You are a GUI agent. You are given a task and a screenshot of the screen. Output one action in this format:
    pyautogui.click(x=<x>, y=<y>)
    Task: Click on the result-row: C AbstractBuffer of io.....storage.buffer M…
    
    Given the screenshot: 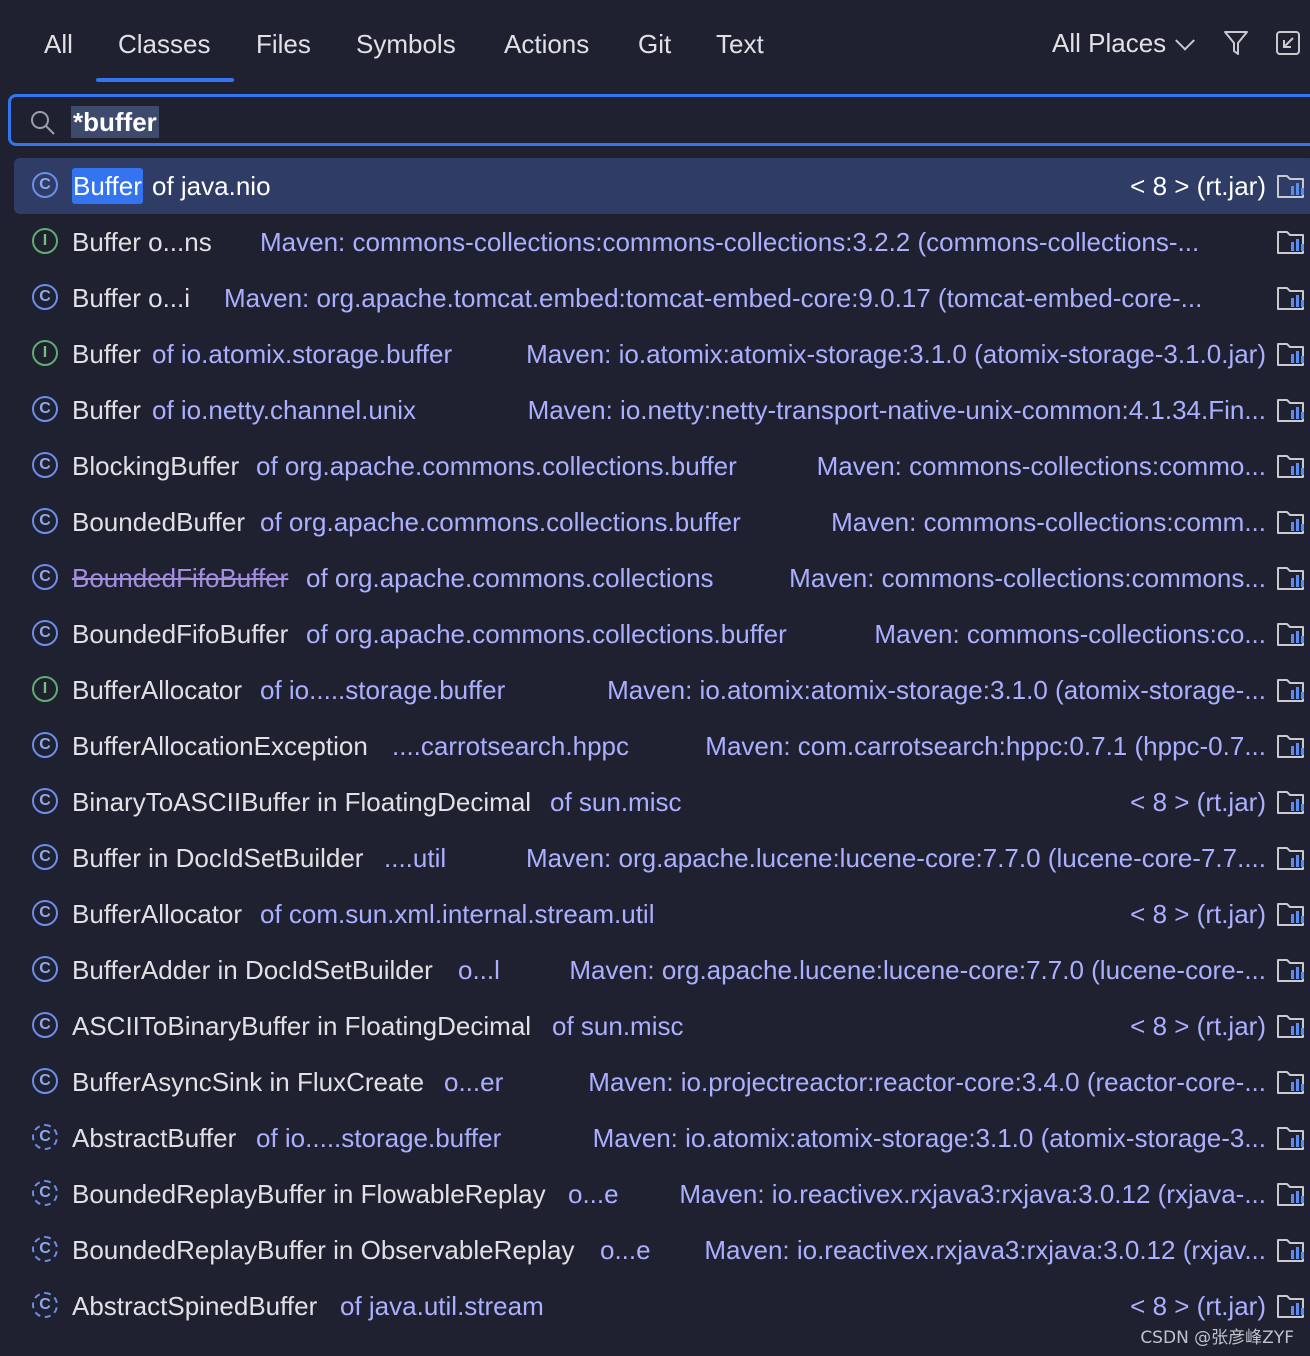 What is the action you would take?
    pyautogui.click(x=655, y=1138)
    